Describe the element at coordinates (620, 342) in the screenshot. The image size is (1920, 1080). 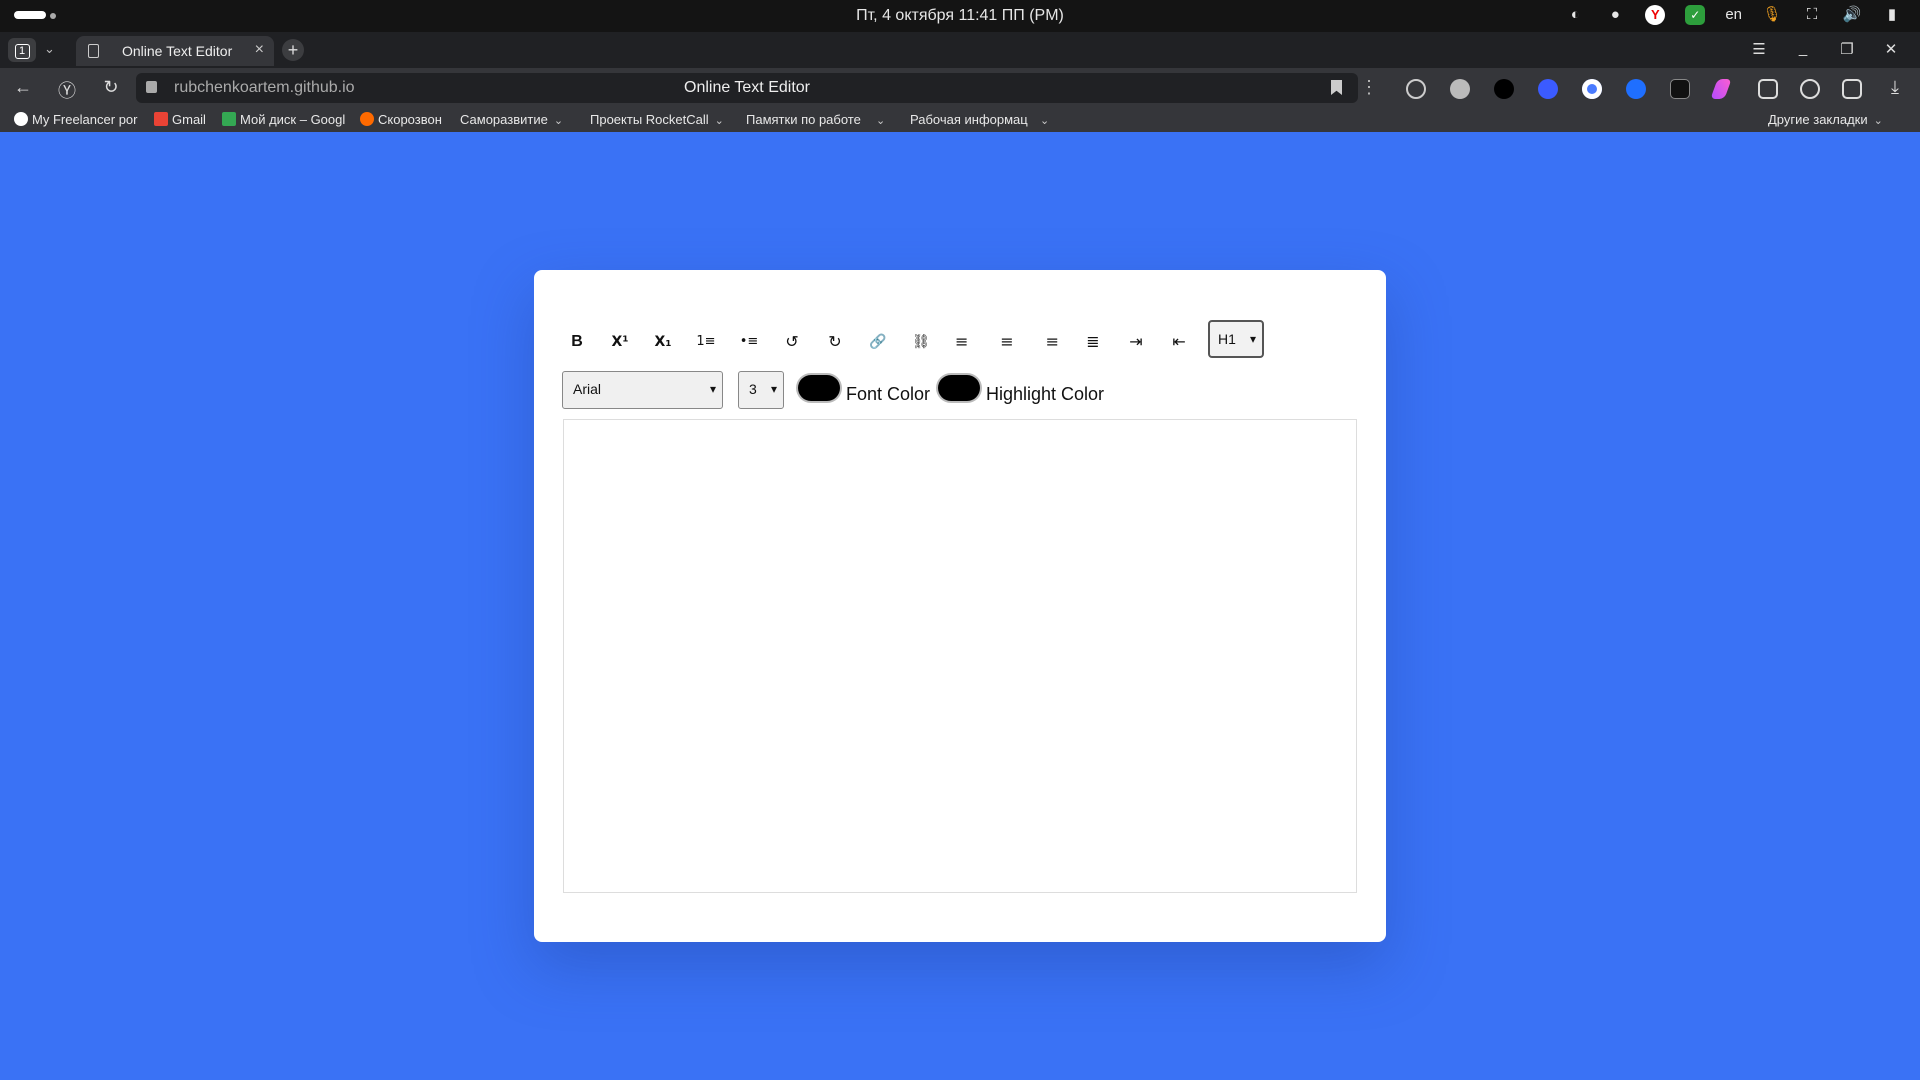
I see `superscript-button: X¹` at that location.